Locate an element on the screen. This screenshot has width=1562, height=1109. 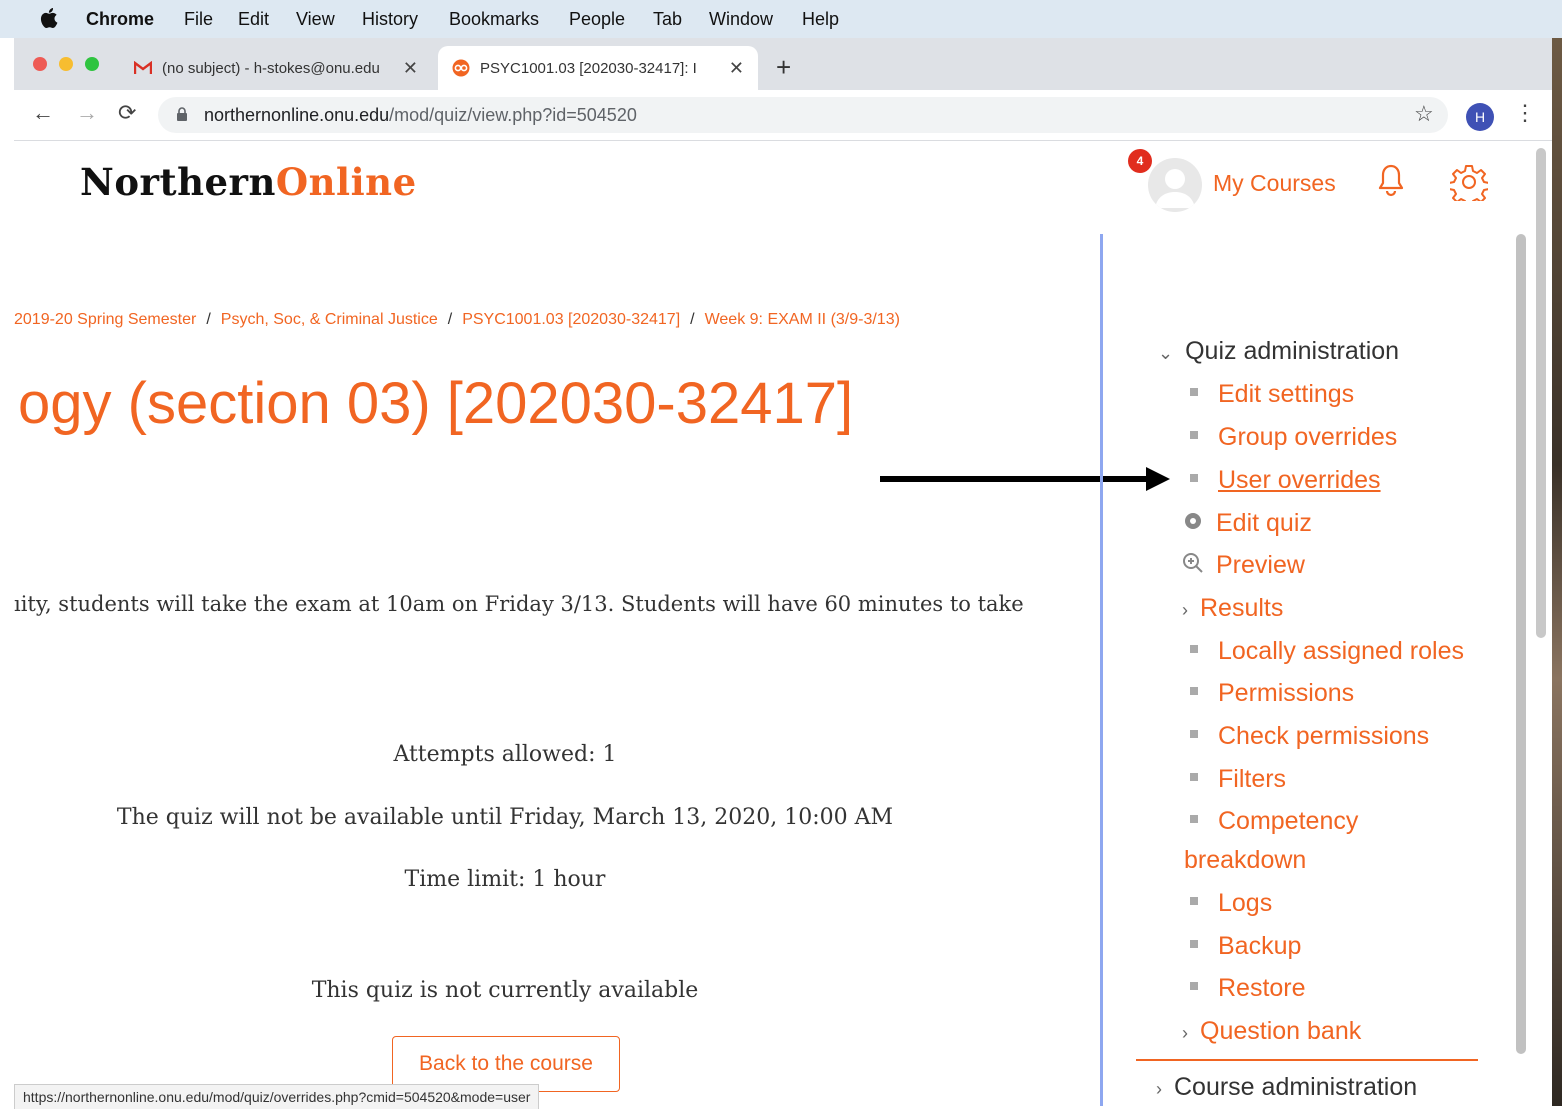
nav-backup: Backup is located at coordinates (1245, 946).